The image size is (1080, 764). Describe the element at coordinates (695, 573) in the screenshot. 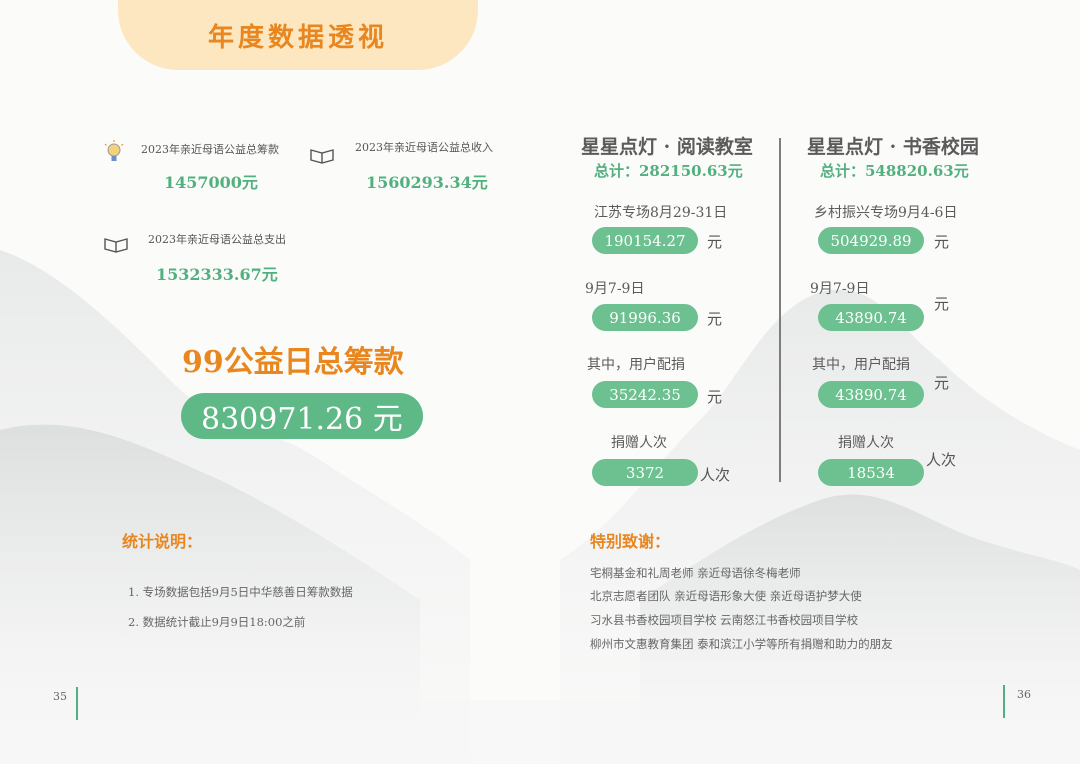

I see `thanks-line: 宅桐基金和礼周老师 亲近母语徐冬梅老师` at that location.